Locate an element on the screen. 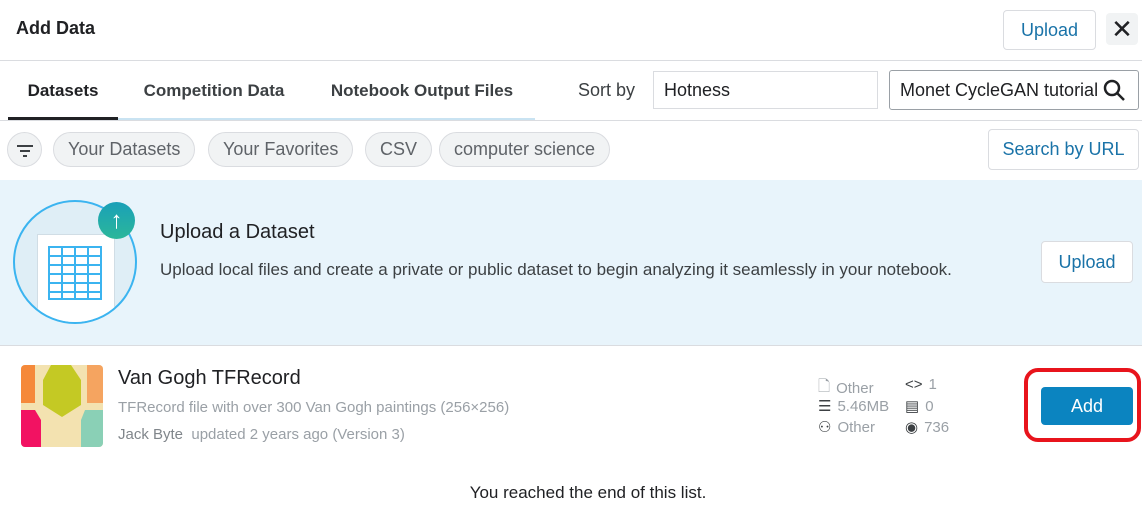 The height and width of the screenshot is (518, 1142). notebooks-count: <> 1 is located at coordinates (921, 384).